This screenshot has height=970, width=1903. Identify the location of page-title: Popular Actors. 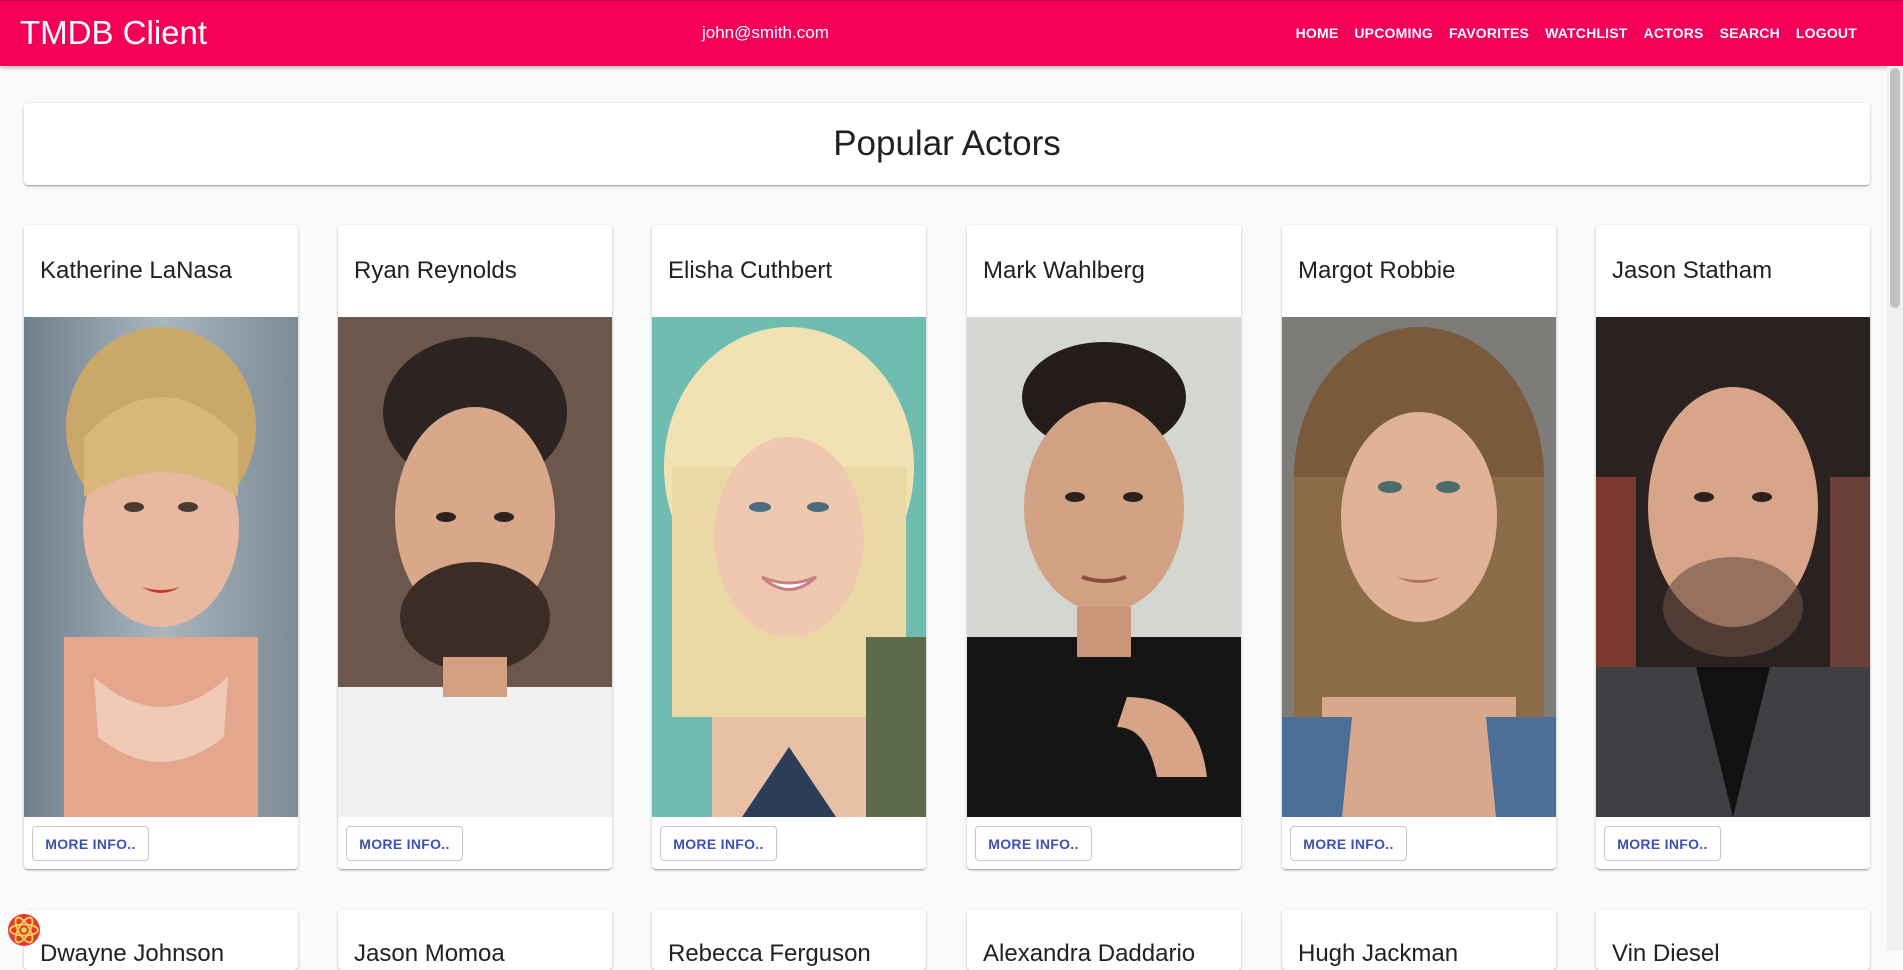
(947, 143).